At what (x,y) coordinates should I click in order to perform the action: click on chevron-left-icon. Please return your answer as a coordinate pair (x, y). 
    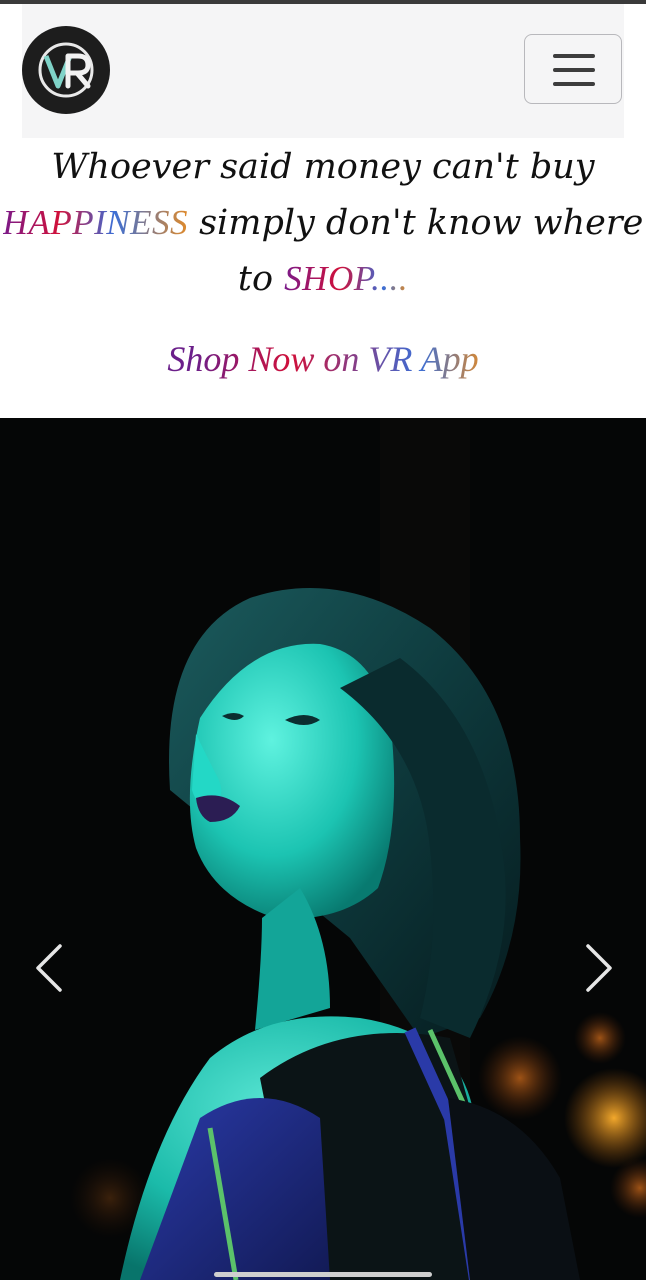
    Looking at the image, I should click on (49, 968).